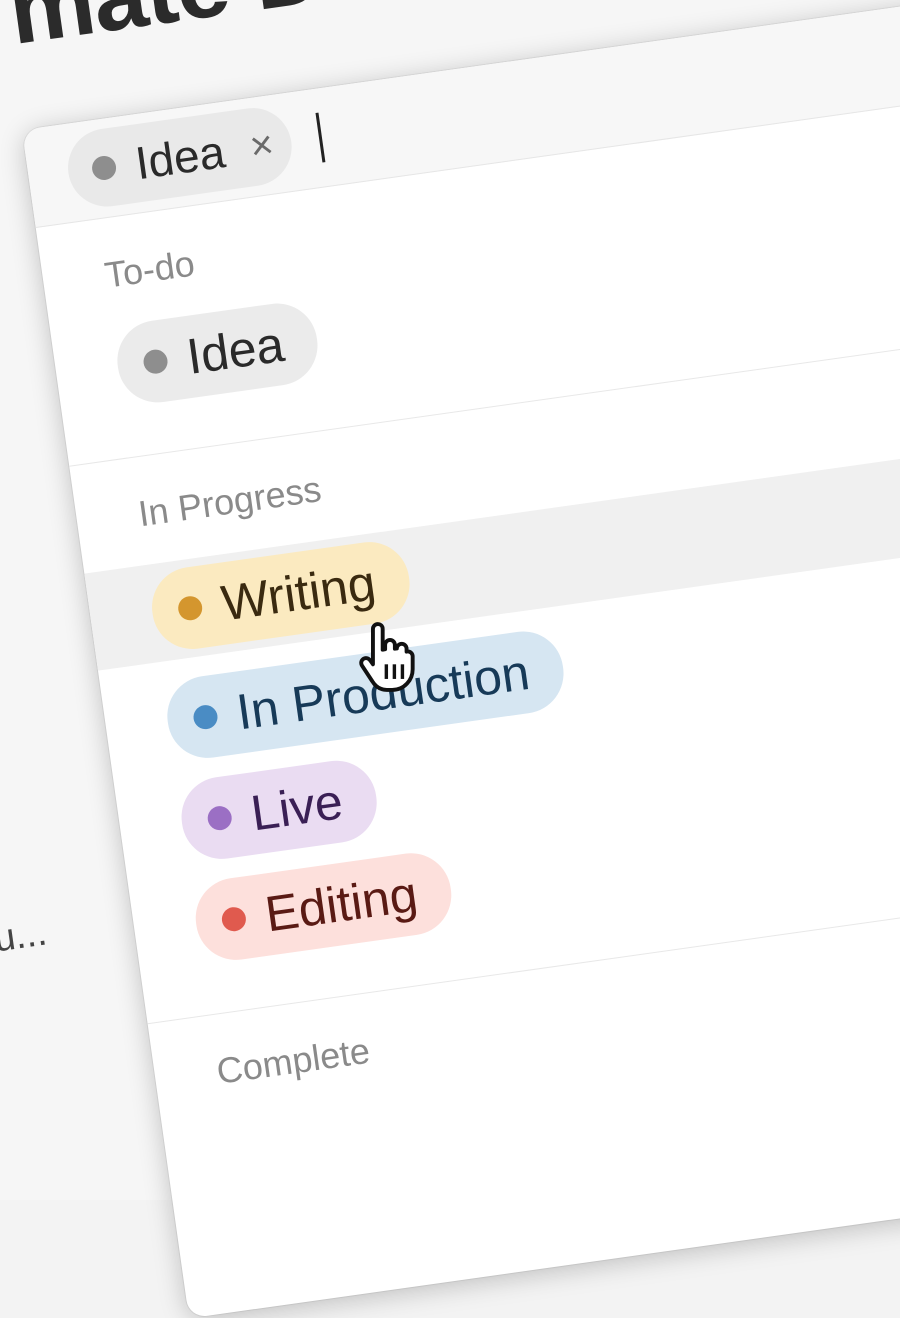 The image size is (900, 1318). What do you see at coordinates (180, 157) in the screenshot?
I see `selected-status-label: Idea` at bounding box center [180, 157].